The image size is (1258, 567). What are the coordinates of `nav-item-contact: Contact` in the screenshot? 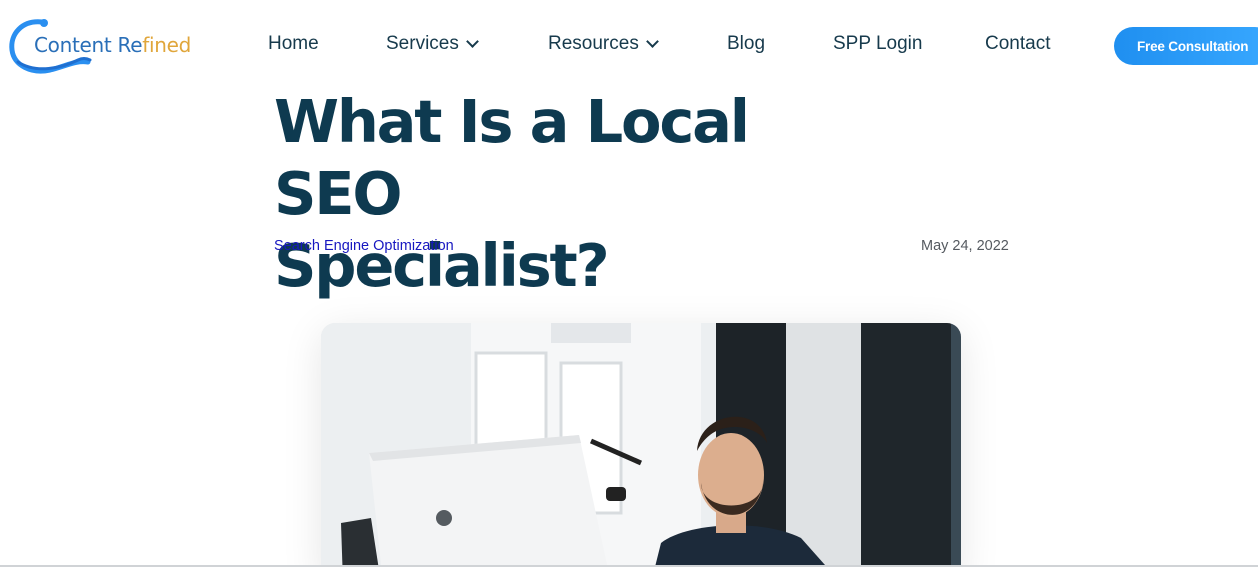 It's located at (1017, 44).